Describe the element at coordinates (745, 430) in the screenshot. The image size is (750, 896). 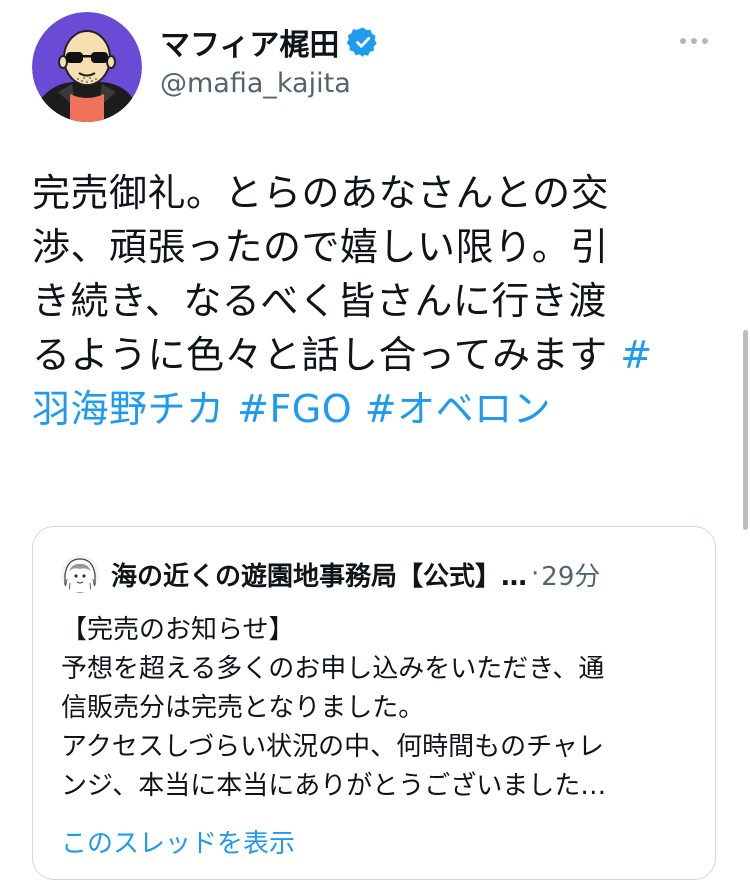
I see `scrollbar` at that location.